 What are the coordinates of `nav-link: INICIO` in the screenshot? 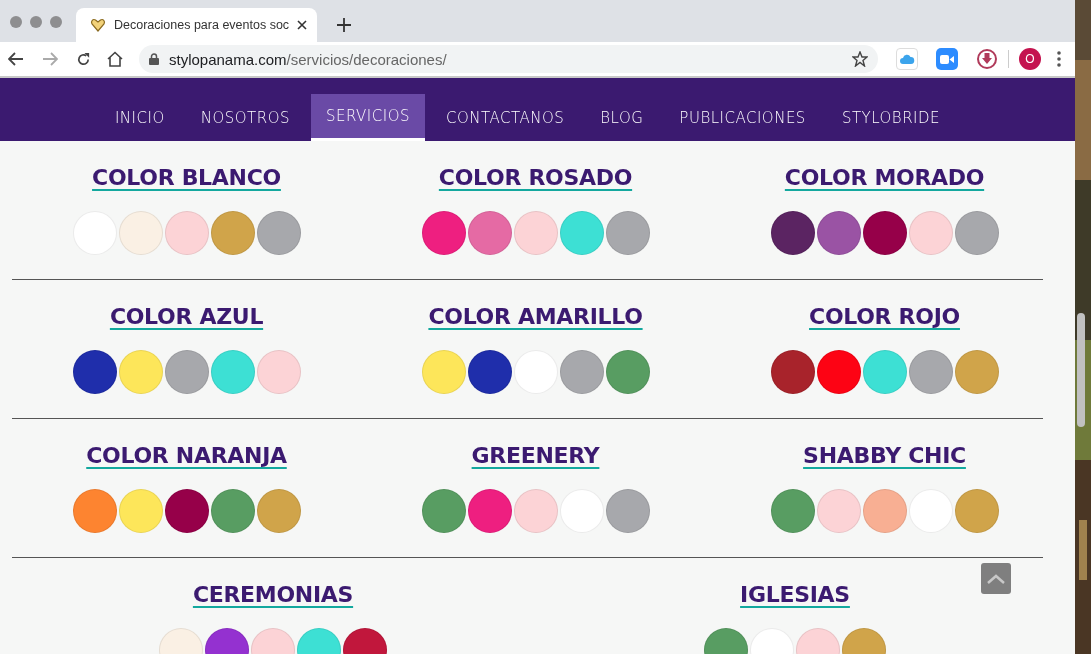 It's located at (139, 117).